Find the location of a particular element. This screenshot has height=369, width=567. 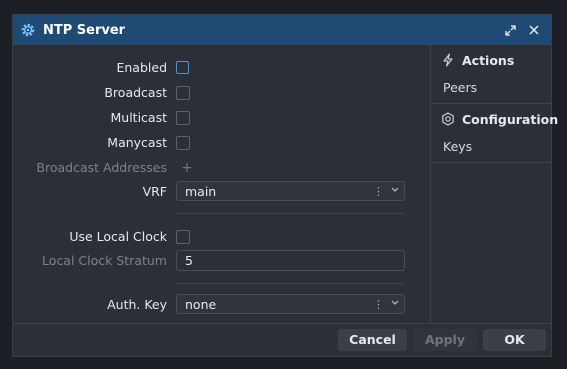

local-clock-stratum-value: 5 is located at coordinates (189, 260).